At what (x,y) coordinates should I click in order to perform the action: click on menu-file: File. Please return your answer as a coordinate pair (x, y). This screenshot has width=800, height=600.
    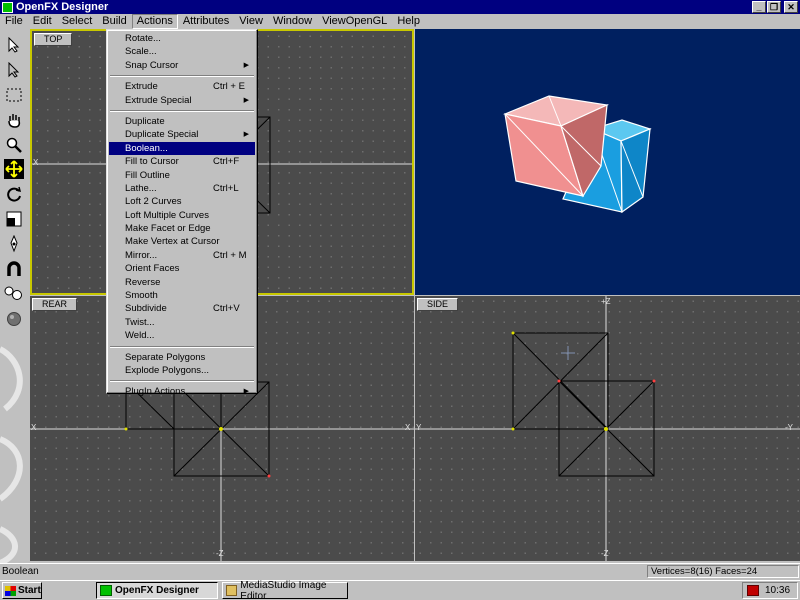
    Looking at the image, I should click on (14, 21).